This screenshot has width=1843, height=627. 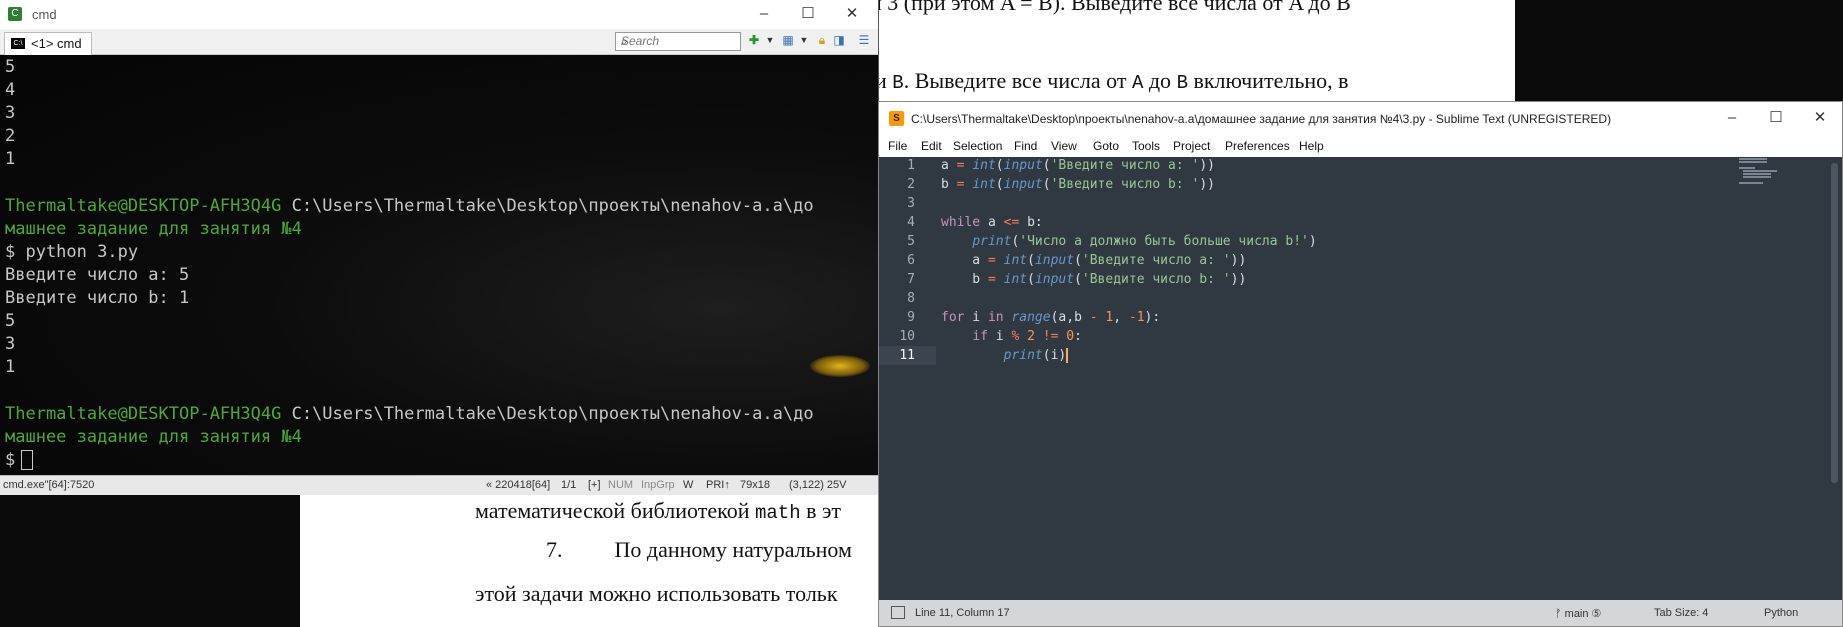 I want to click on minimap, so click(x=1766, y=172).